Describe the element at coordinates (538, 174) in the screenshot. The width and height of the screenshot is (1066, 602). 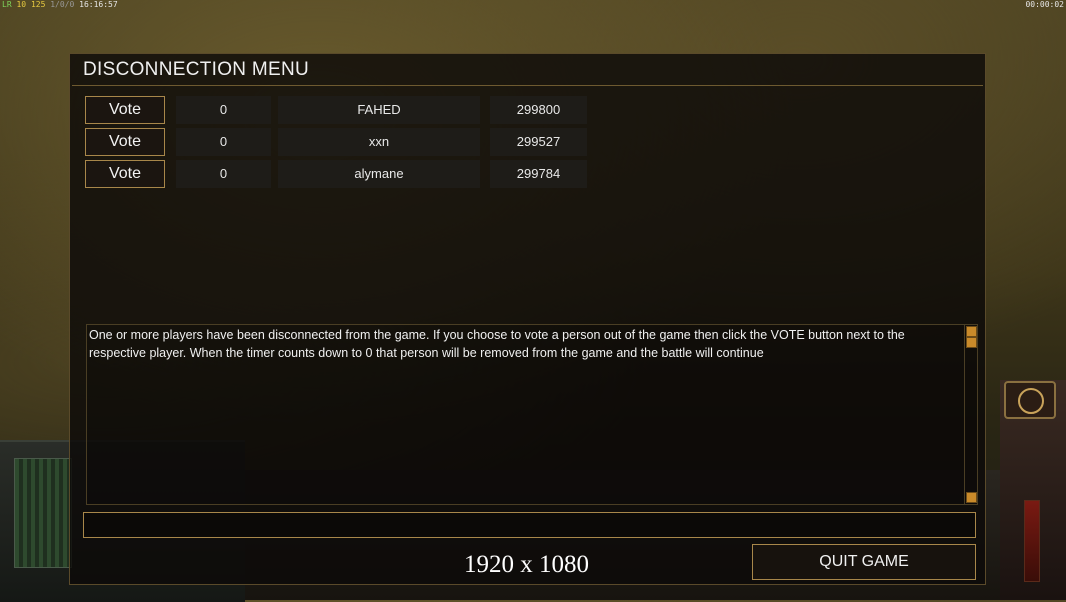
I see `disconnect-timer: 299784` at that location.